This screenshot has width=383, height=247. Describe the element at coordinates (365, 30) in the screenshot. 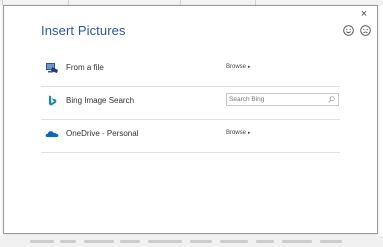

I see `frown-icon` at that location.